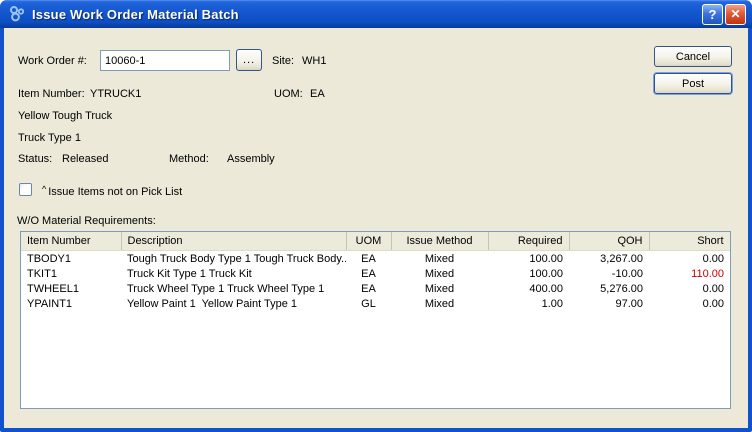  What do you see at coordinates (317, 94) in the screenshot?
I see `uom-value: EA` at bounding box center [317, 94].